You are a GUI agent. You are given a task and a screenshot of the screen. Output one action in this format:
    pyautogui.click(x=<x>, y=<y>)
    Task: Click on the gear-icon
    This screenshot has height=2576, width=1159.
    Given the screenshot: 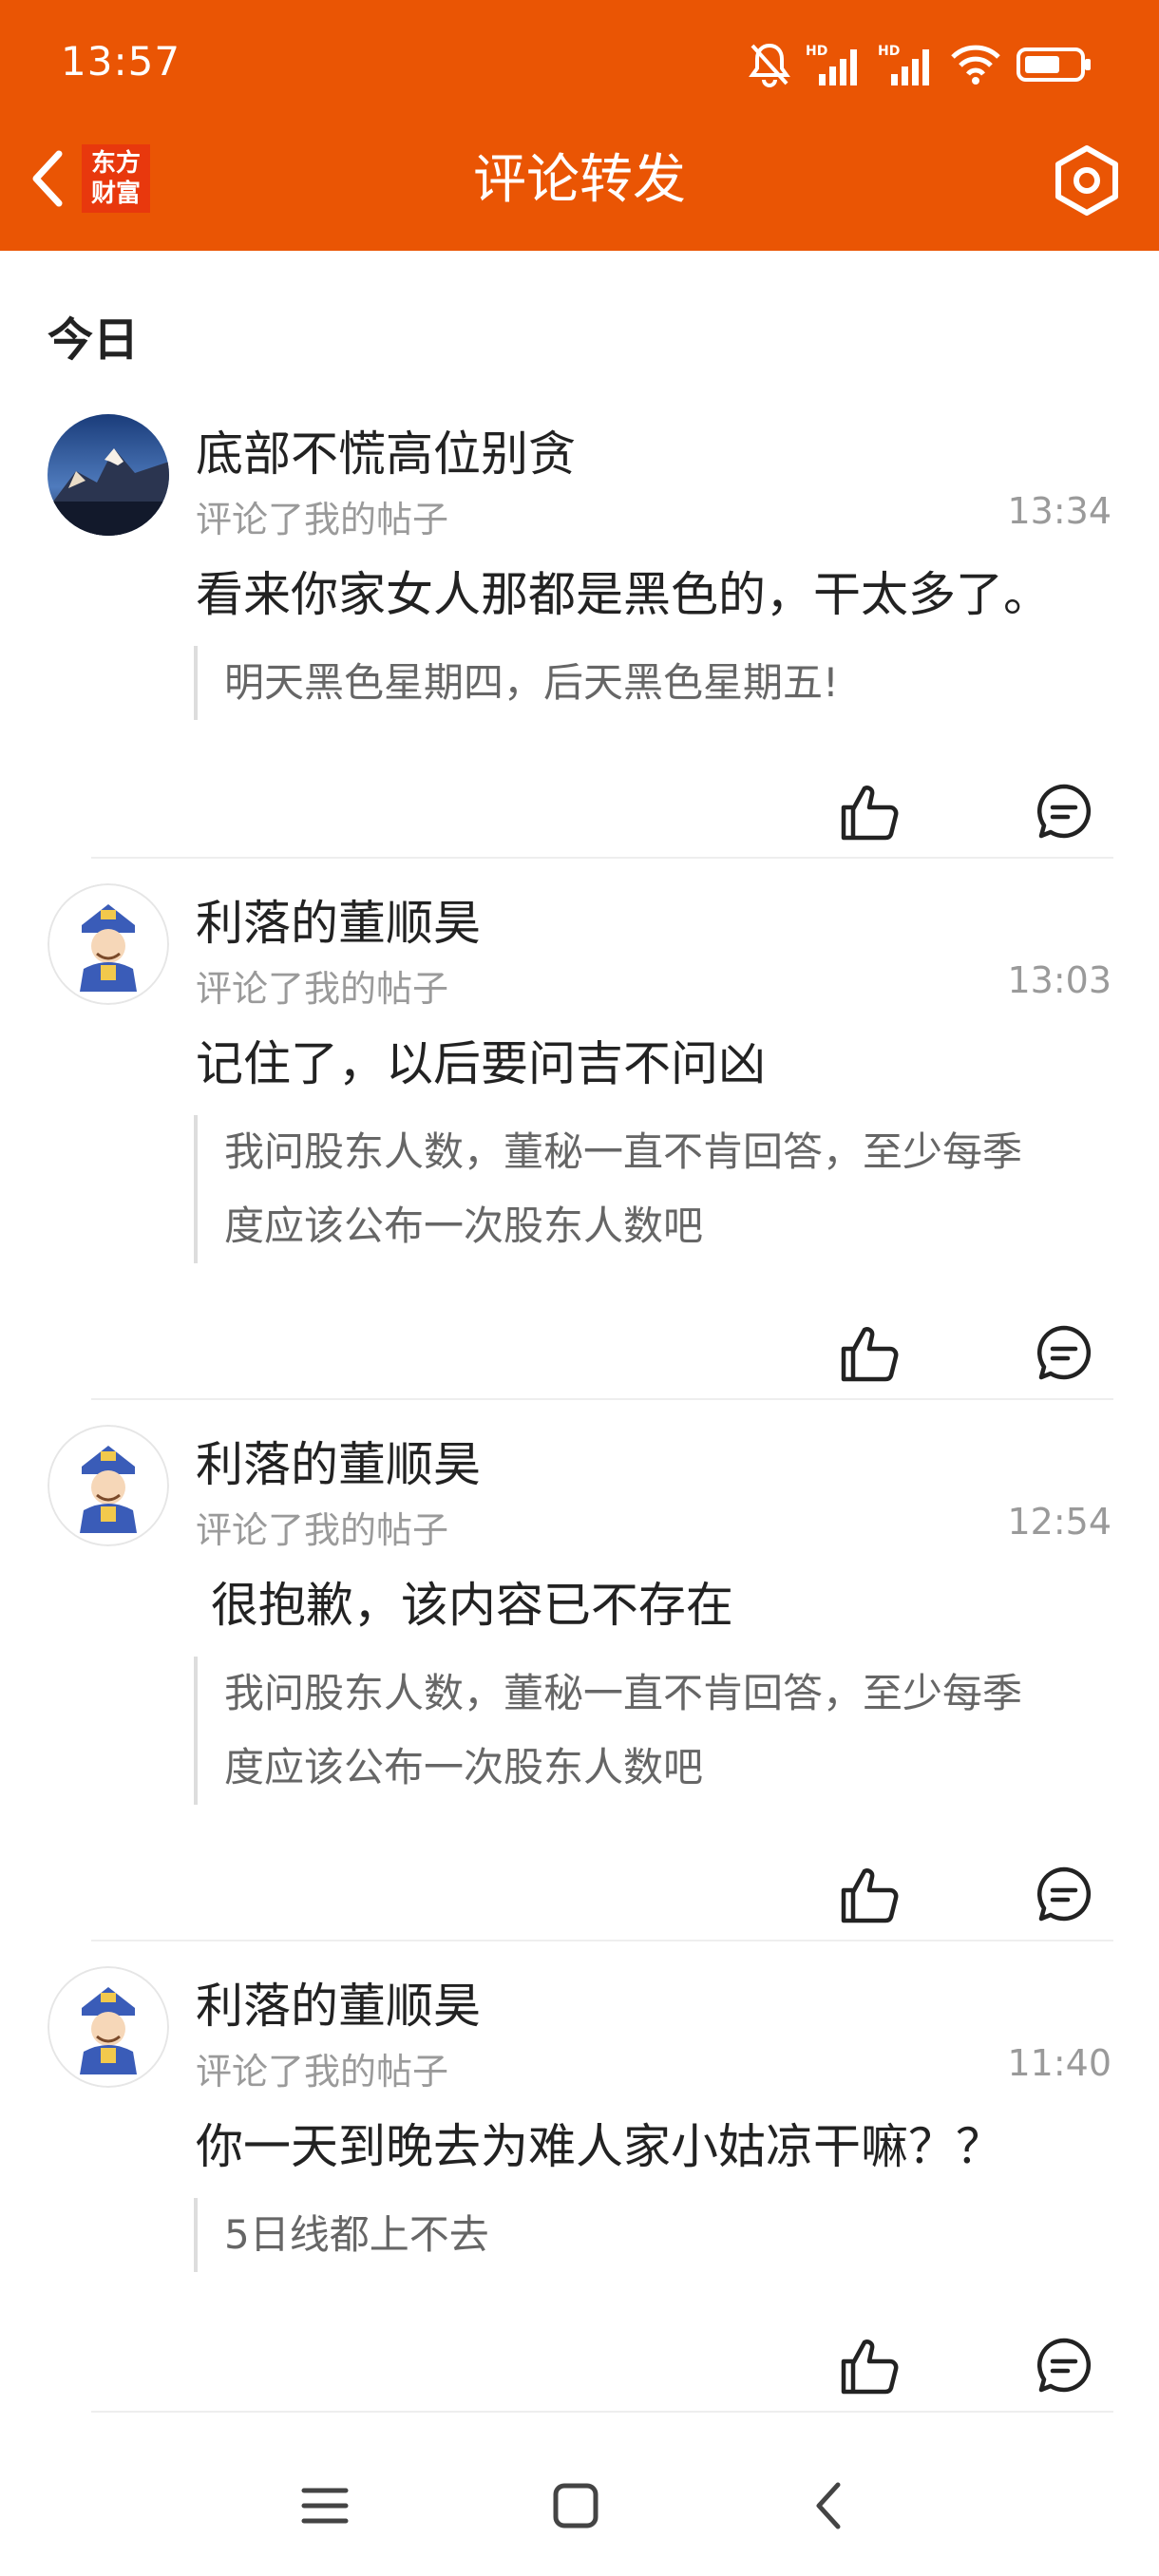 What is the action you would take?
    pyautogui.click(x=1087, y=182)
    